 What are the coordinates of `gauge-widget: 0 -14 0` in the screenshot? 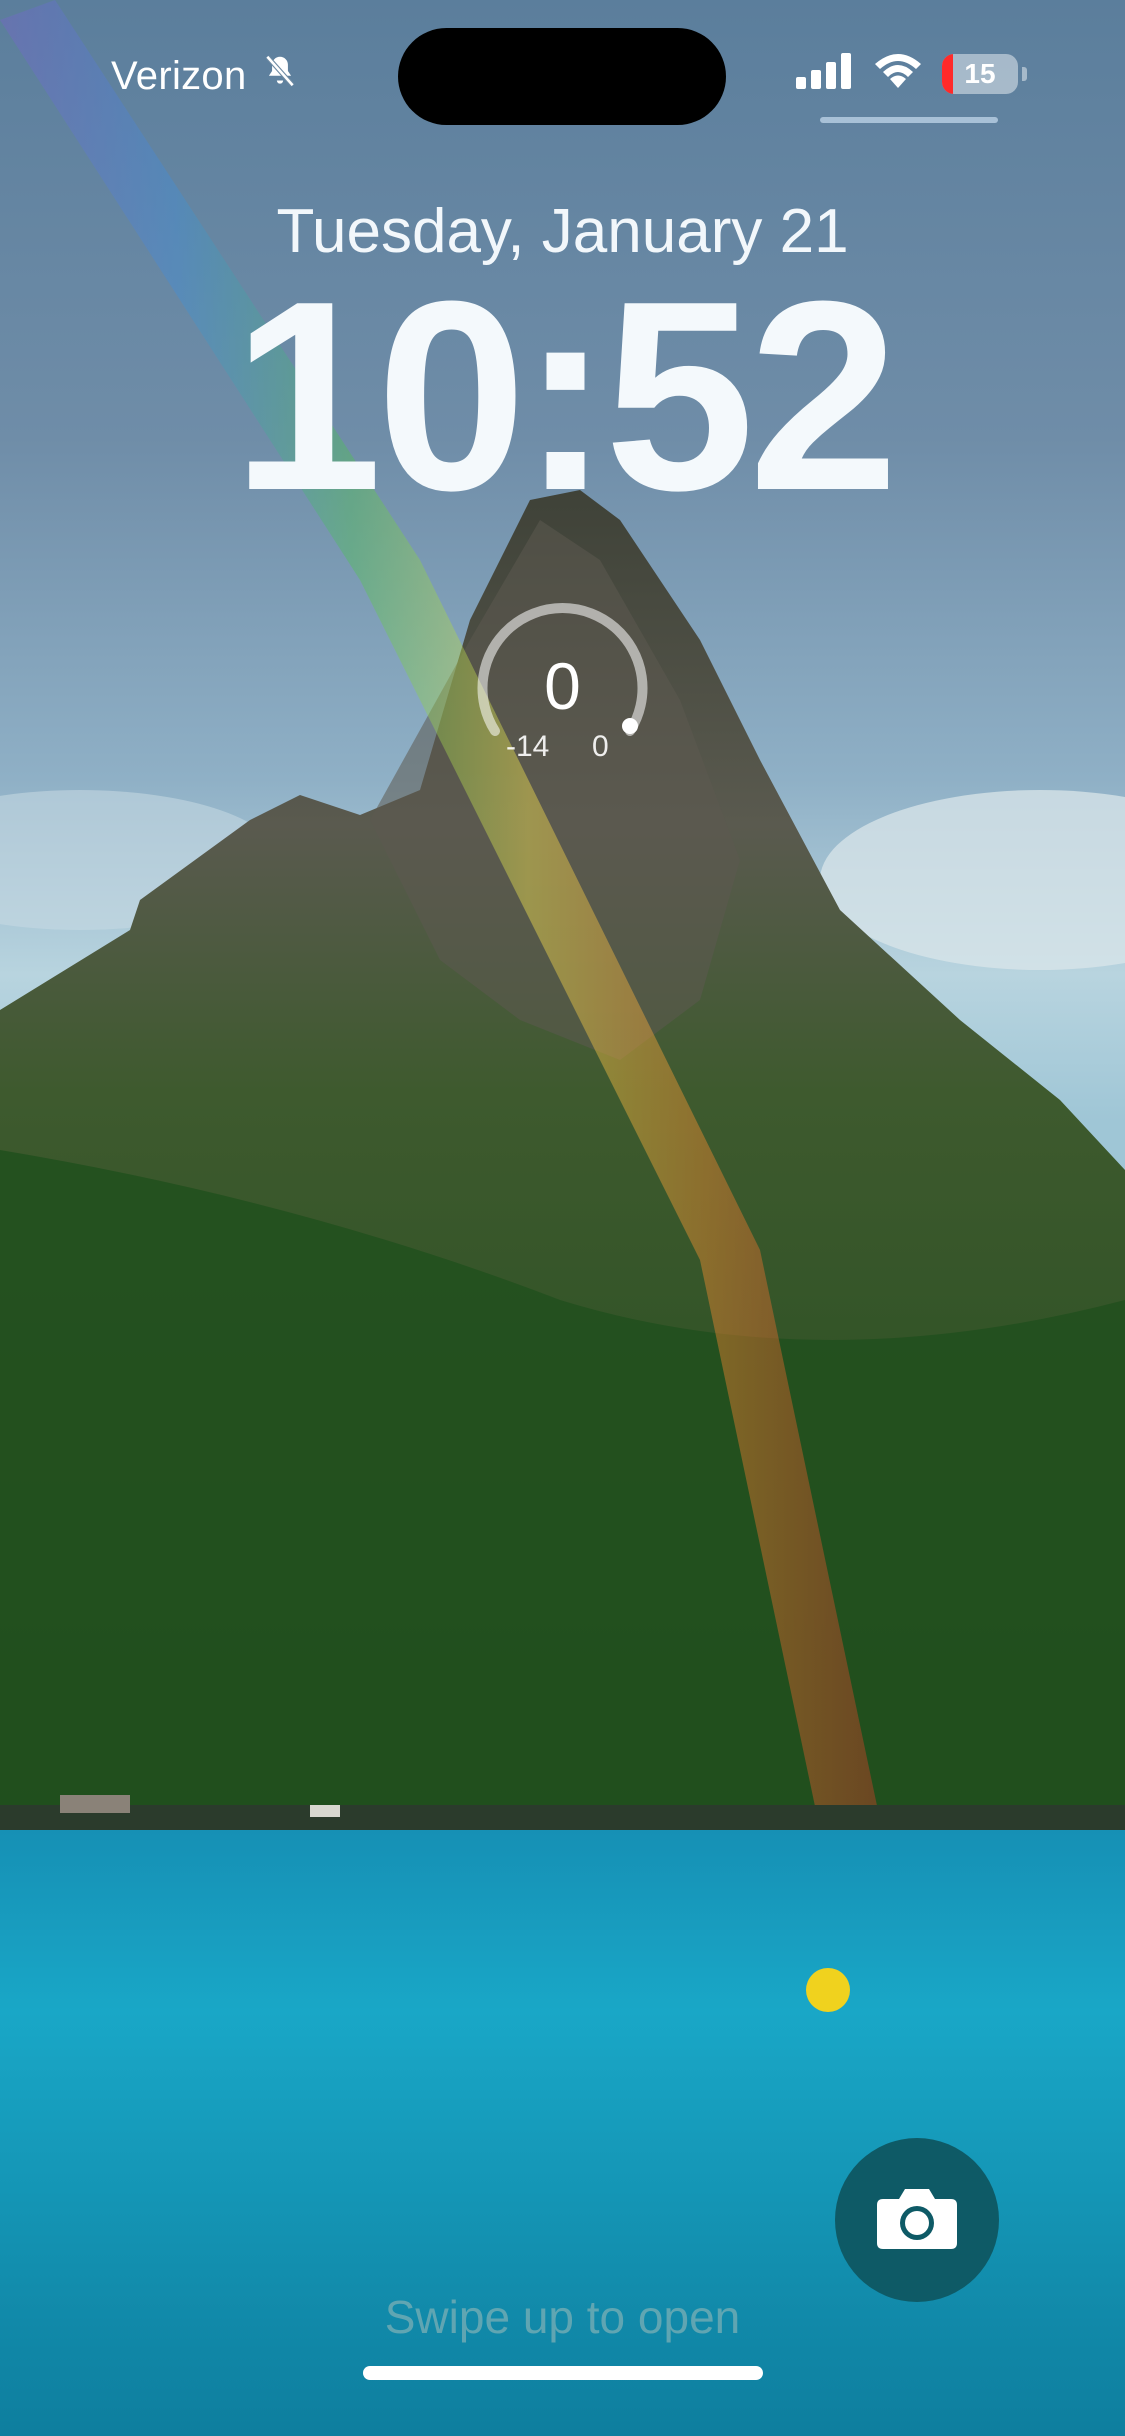 It's located at (562, 688).